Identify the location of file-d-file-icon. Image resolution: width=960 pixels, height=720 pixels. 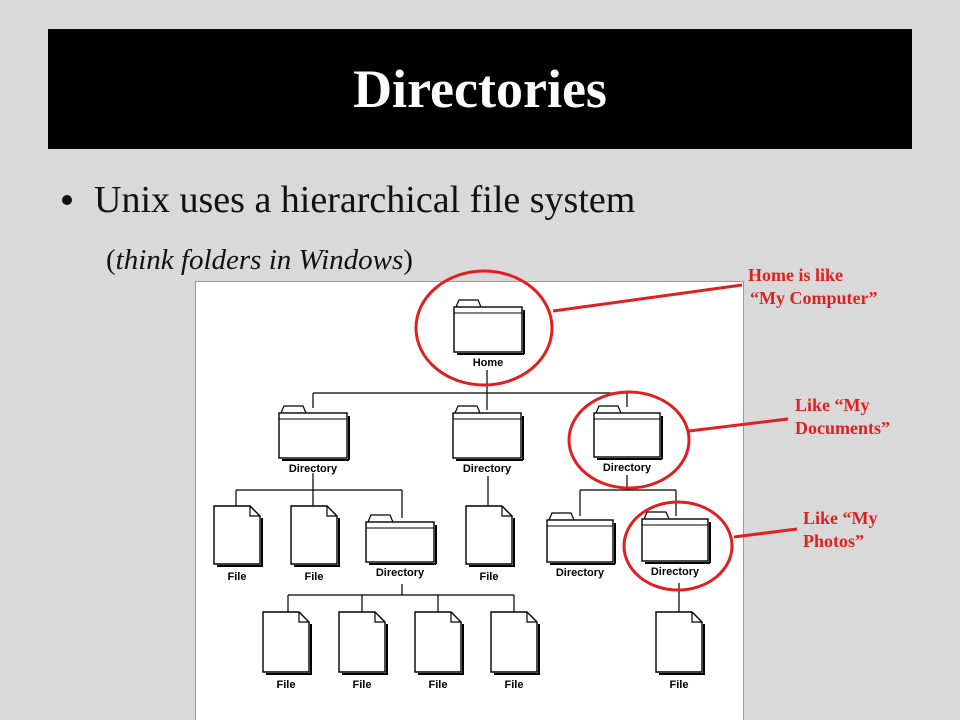
(287, 643).